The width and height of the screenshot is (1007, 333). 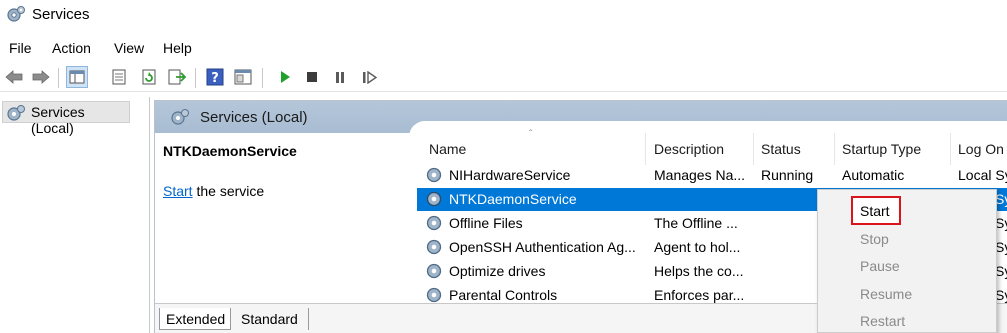 What do you see at coordinates (71, 48) in the screenshot?
I see `menu-action: Action` at bounding box center [71, 48].